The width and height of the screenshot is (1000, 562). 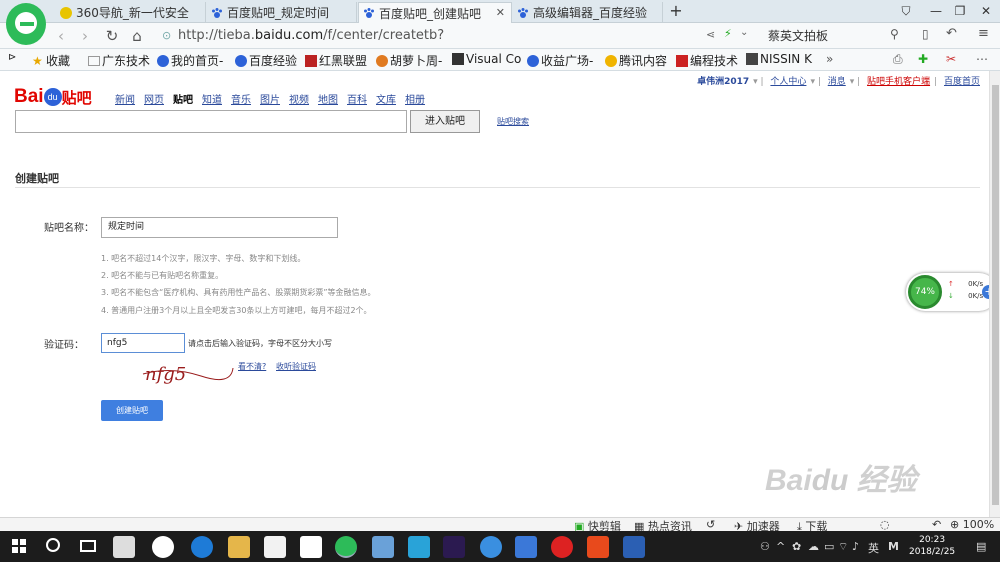 I want to click on windows-start-icon, so click(x=19, y=546).